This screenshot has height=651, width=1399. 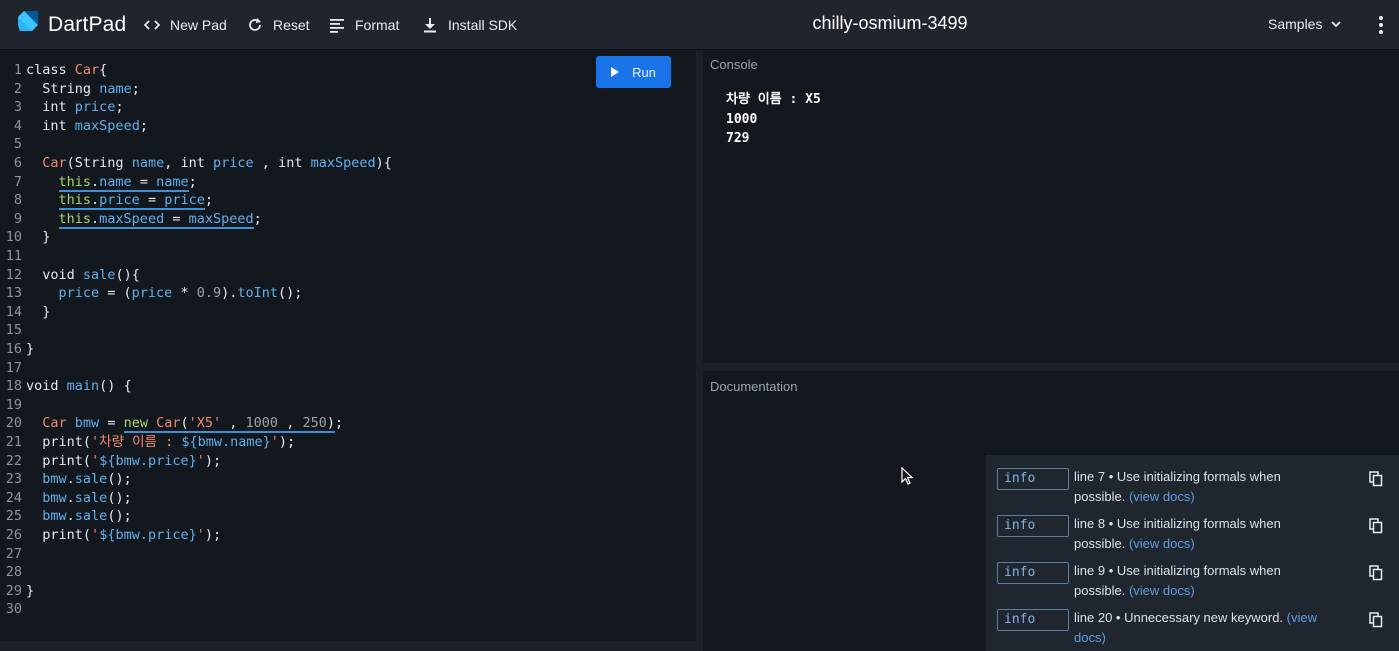 What do you see at coordinates (738, 138) in the screenshot?
I see `console-line: 729` at bounding box center [738, 138].